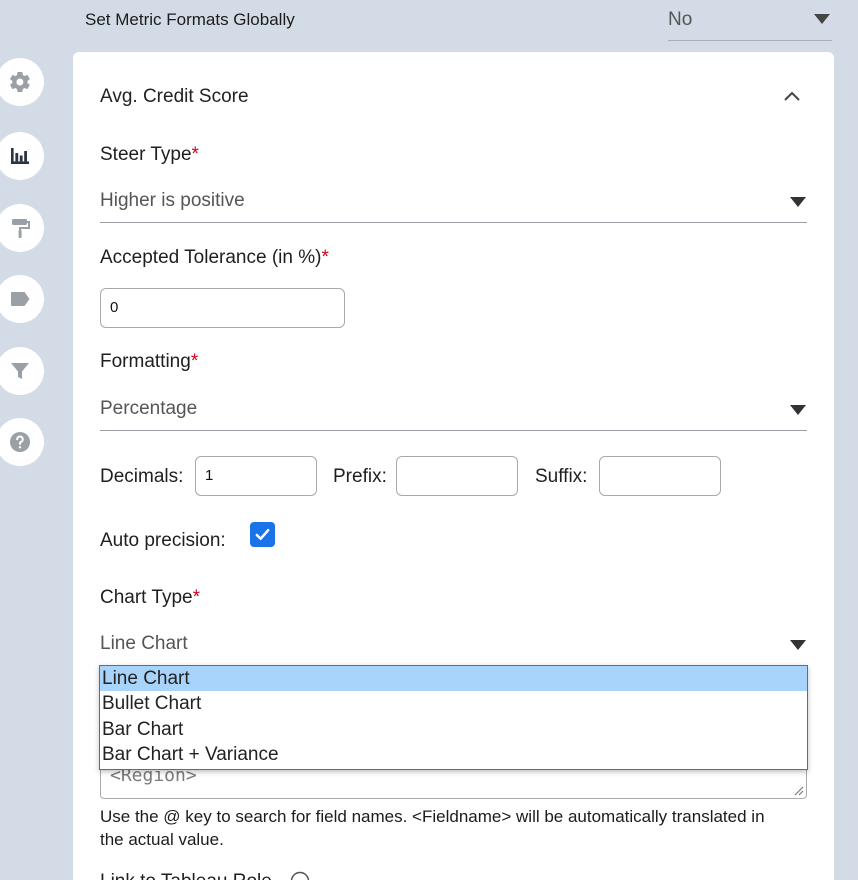 The width and height of the screenshot is (858, 880). What do you see at coordinates (186, 875) in the screenshot?
I see `tableau-role-label: Link to Tableau Role` at bounding box center [186, 875].